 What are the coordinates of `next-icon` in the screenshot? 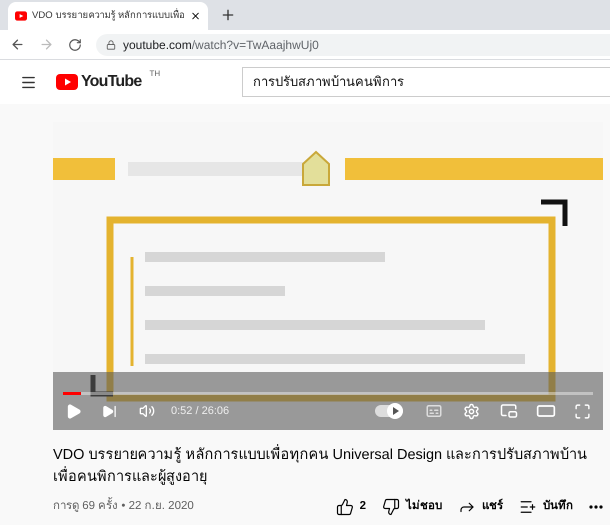 It's located at (109, 411).